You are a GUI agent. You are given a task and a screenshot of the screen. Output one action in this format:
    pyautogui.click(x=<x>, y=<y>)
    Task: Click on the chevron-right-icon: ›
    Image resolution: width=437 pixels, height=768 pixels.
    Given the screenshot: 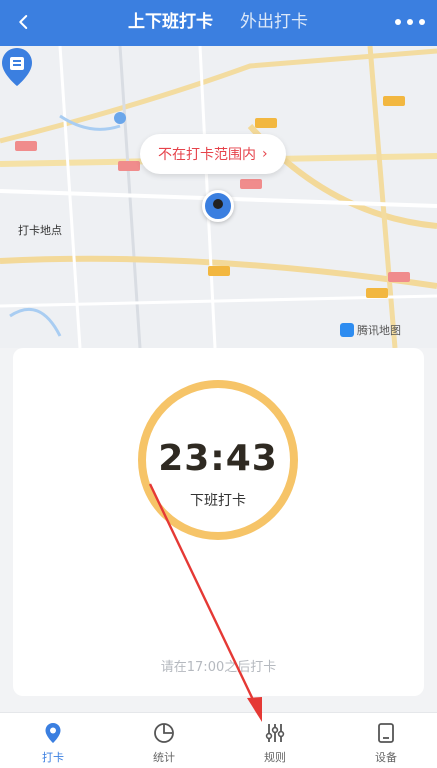 What is the action you would take?
    pyautogui.click(x=265, y=154)
    